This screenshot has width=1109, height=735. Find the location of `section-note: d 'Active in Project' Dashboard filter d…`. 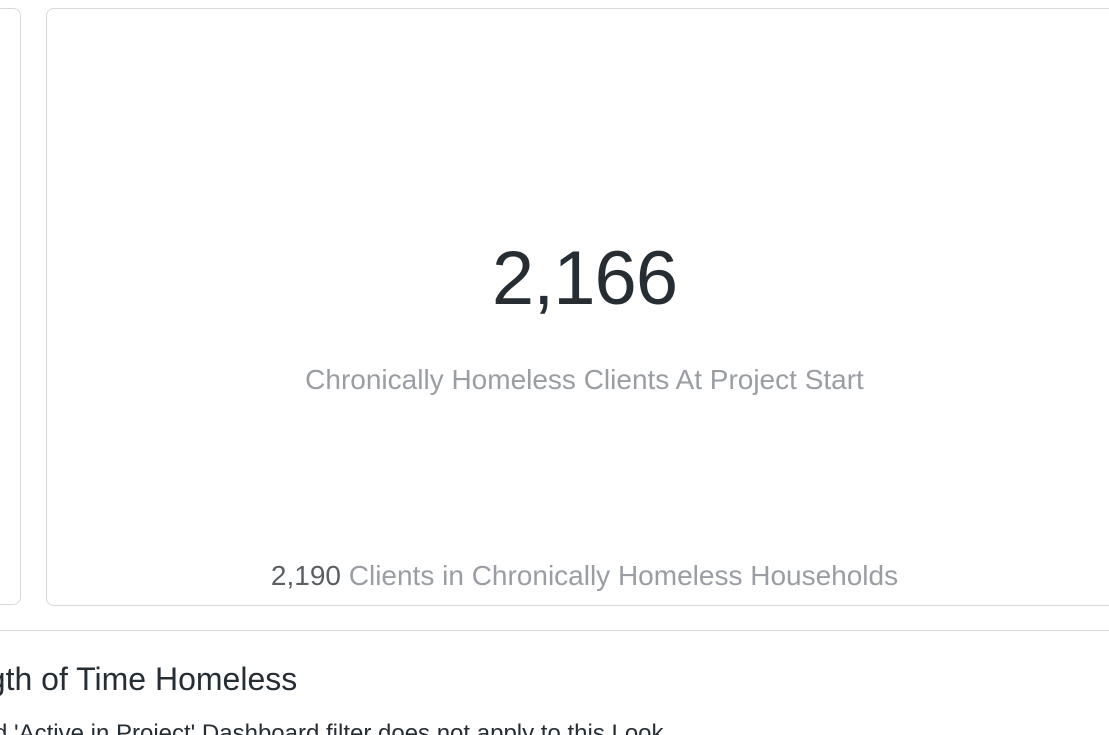

section-note: d 'Active in Project' Dashboard filter d… is located at coordinates (332, 727).